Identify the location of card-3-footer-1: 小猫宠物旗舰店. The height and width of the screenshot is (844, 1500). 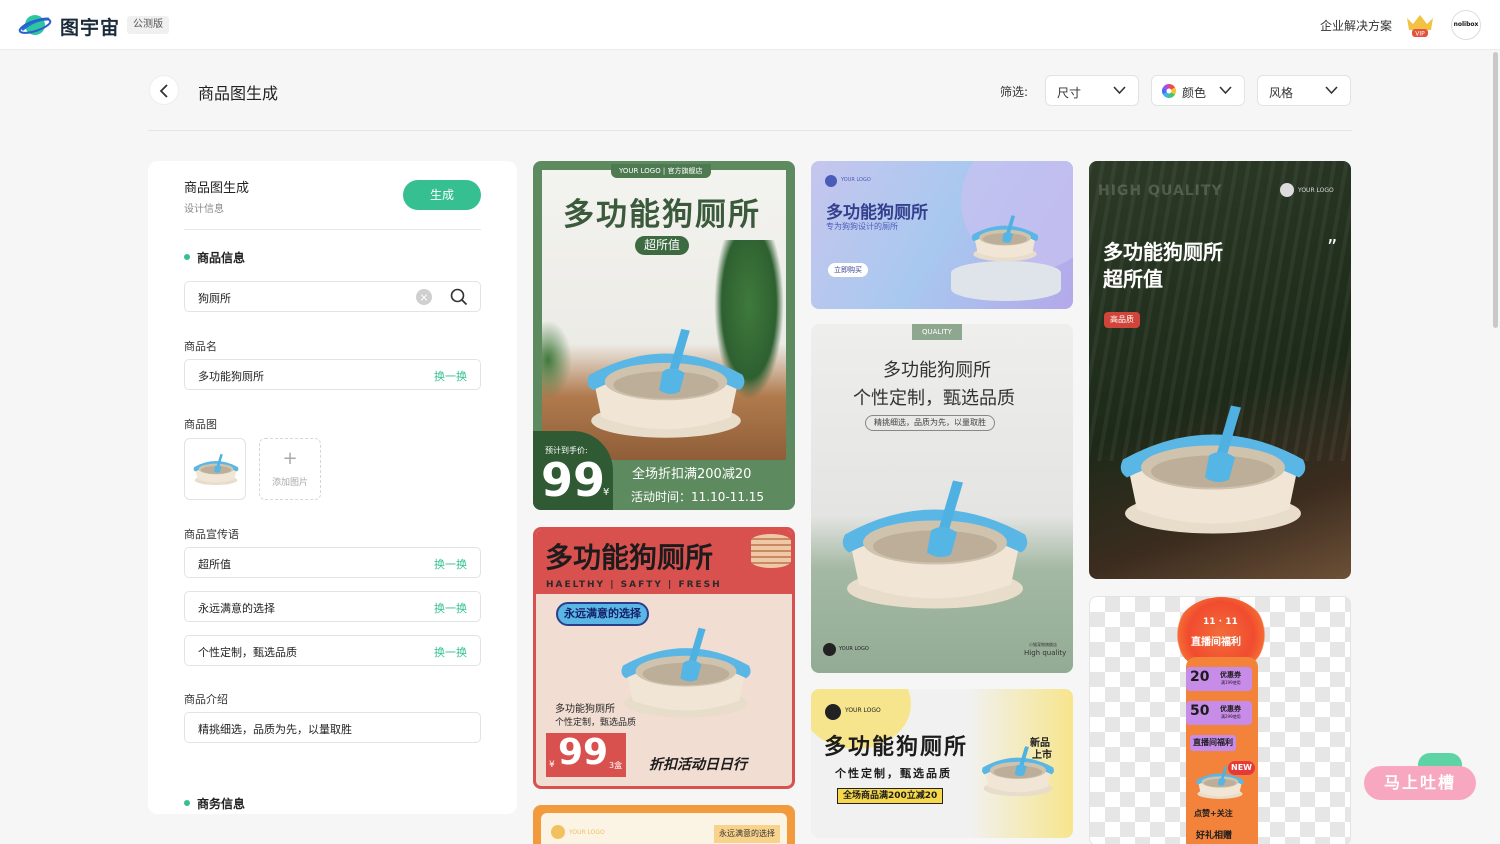
(1043, 644).